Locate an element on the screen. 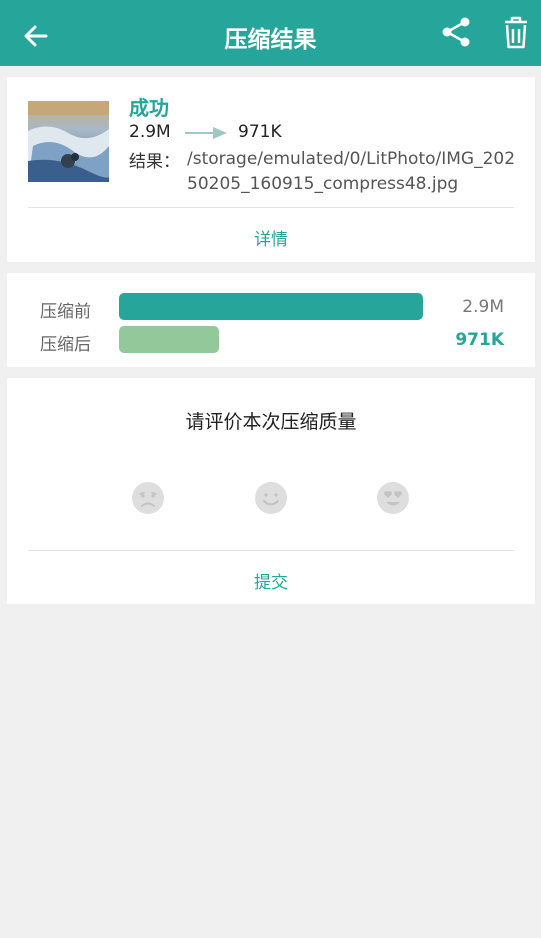 The height and width of the screenshot is (938, 541). smile-face-icon is located at coordinates (271, 498).